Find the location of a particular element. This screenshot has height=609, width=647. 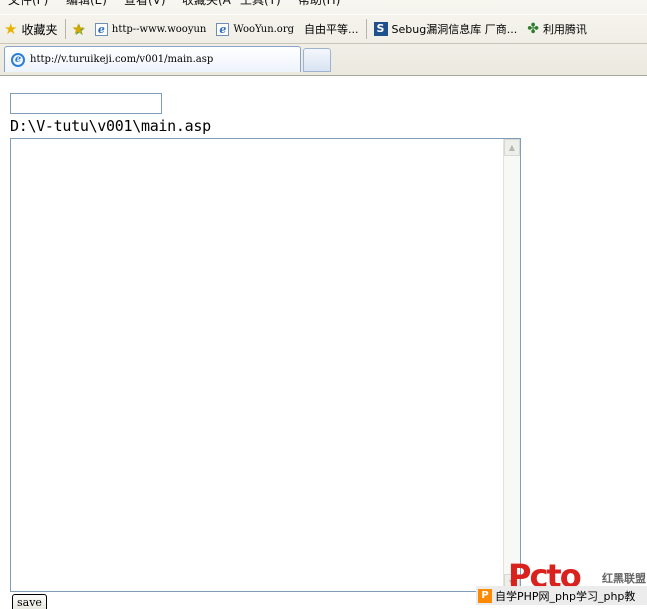

favorite-link-label: 利用腾讯 is located at coordinates (564, 29).